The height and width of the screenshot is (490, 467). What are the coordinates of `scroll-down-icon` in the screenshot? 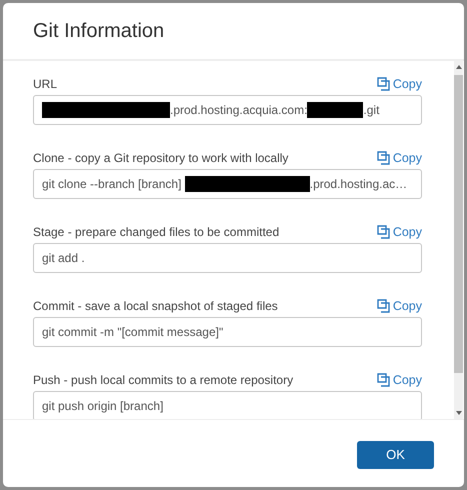 It's located at (459, 413).